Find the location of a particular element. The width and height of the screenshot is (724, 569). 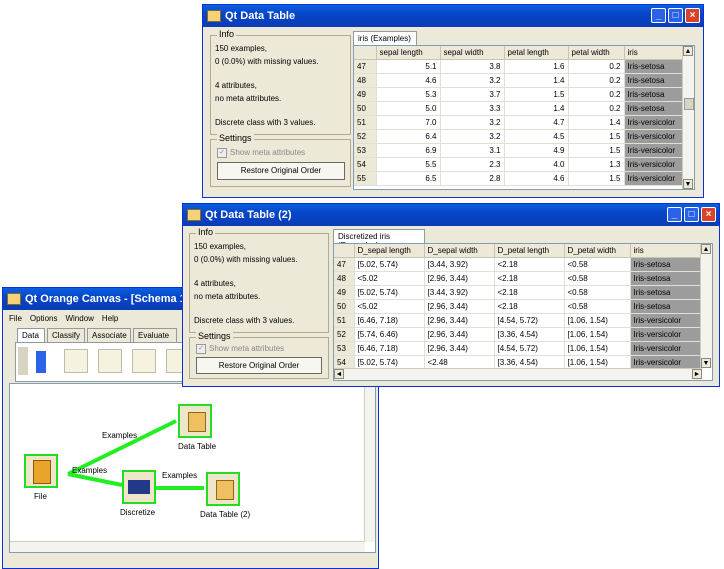

table-cell: [1.06, 1.54) is located at coordinates (597, 320).